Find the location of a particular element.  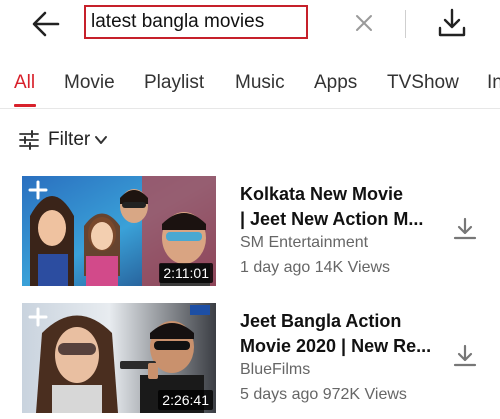

channel-name: SM Entertainment is located at coordinates (304, 243).